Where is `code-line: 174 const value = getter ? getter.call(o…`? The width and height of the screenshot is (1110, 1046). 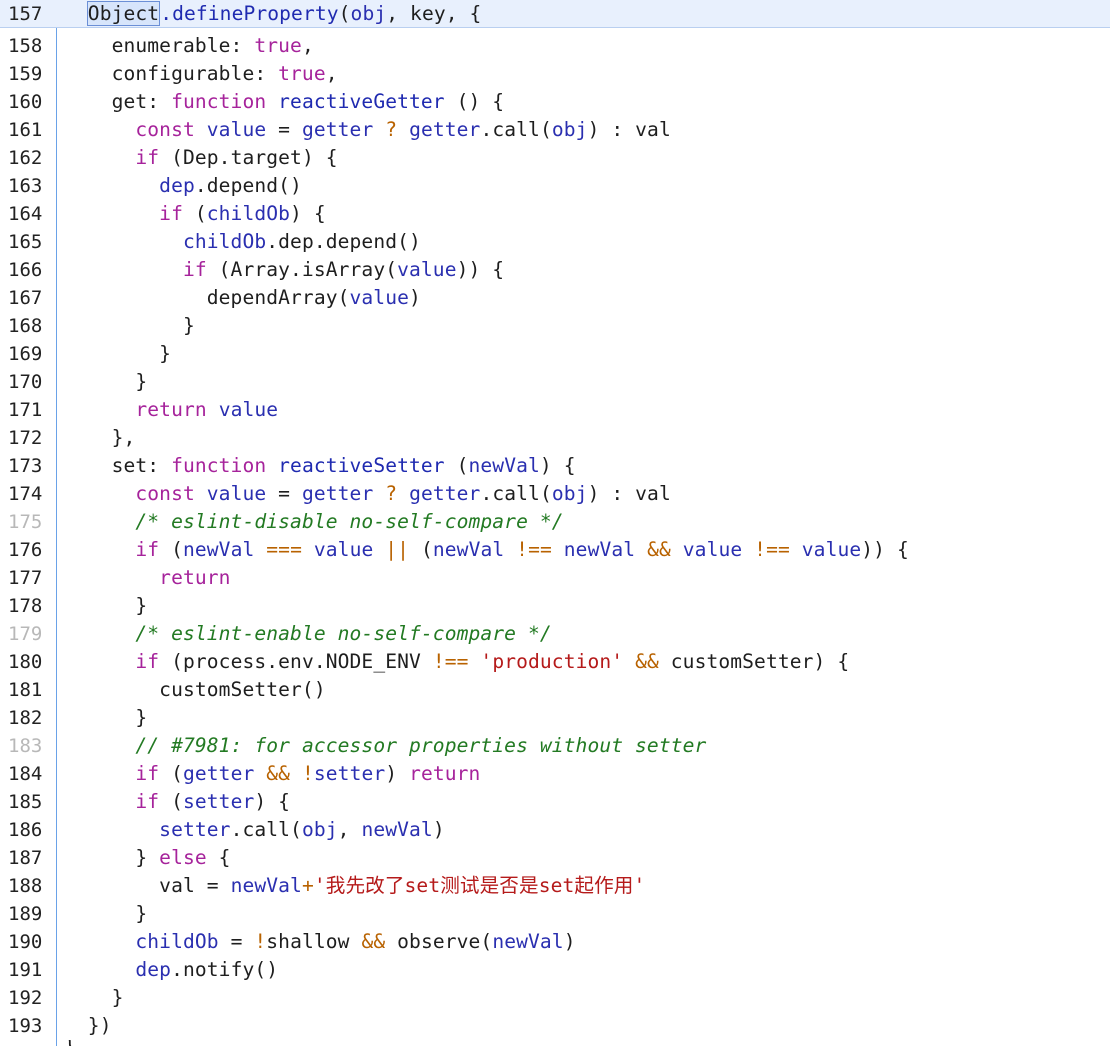 code-line: 174 const value = getter ? getter.call(o… is located at coordinates (555, 494).